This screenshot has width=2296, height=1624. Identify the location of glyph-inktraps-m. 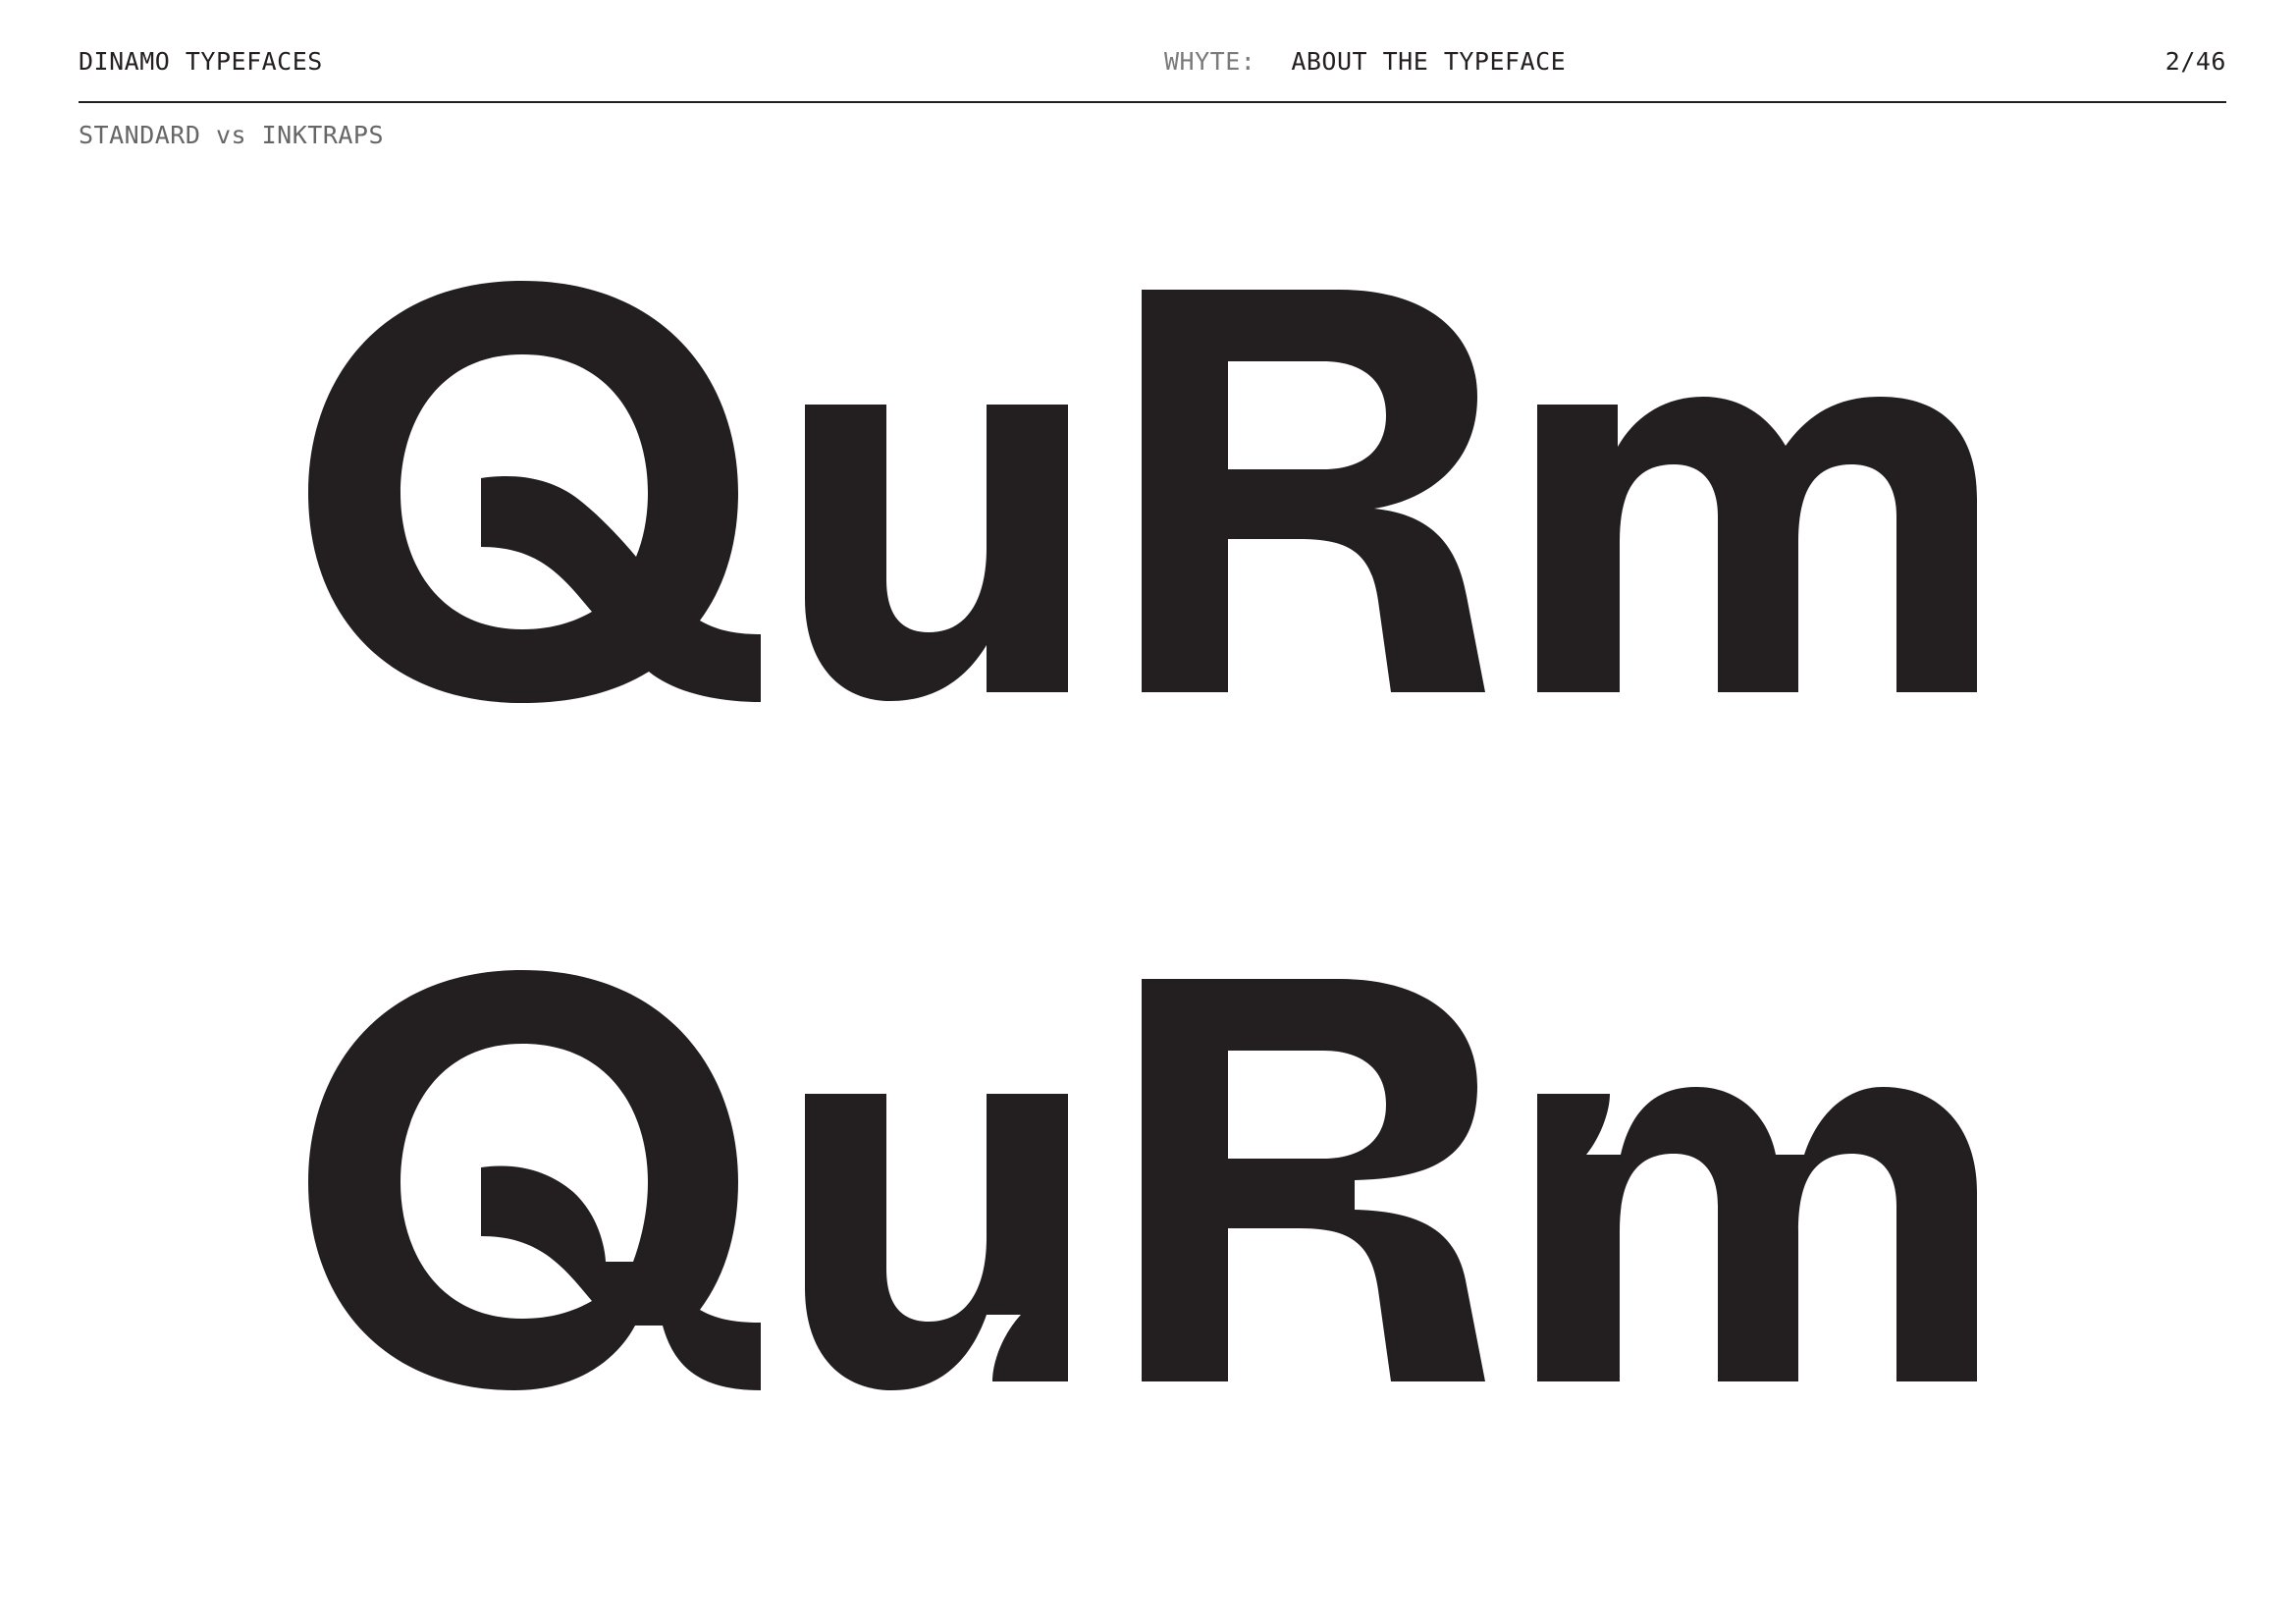
(1757, 1234).